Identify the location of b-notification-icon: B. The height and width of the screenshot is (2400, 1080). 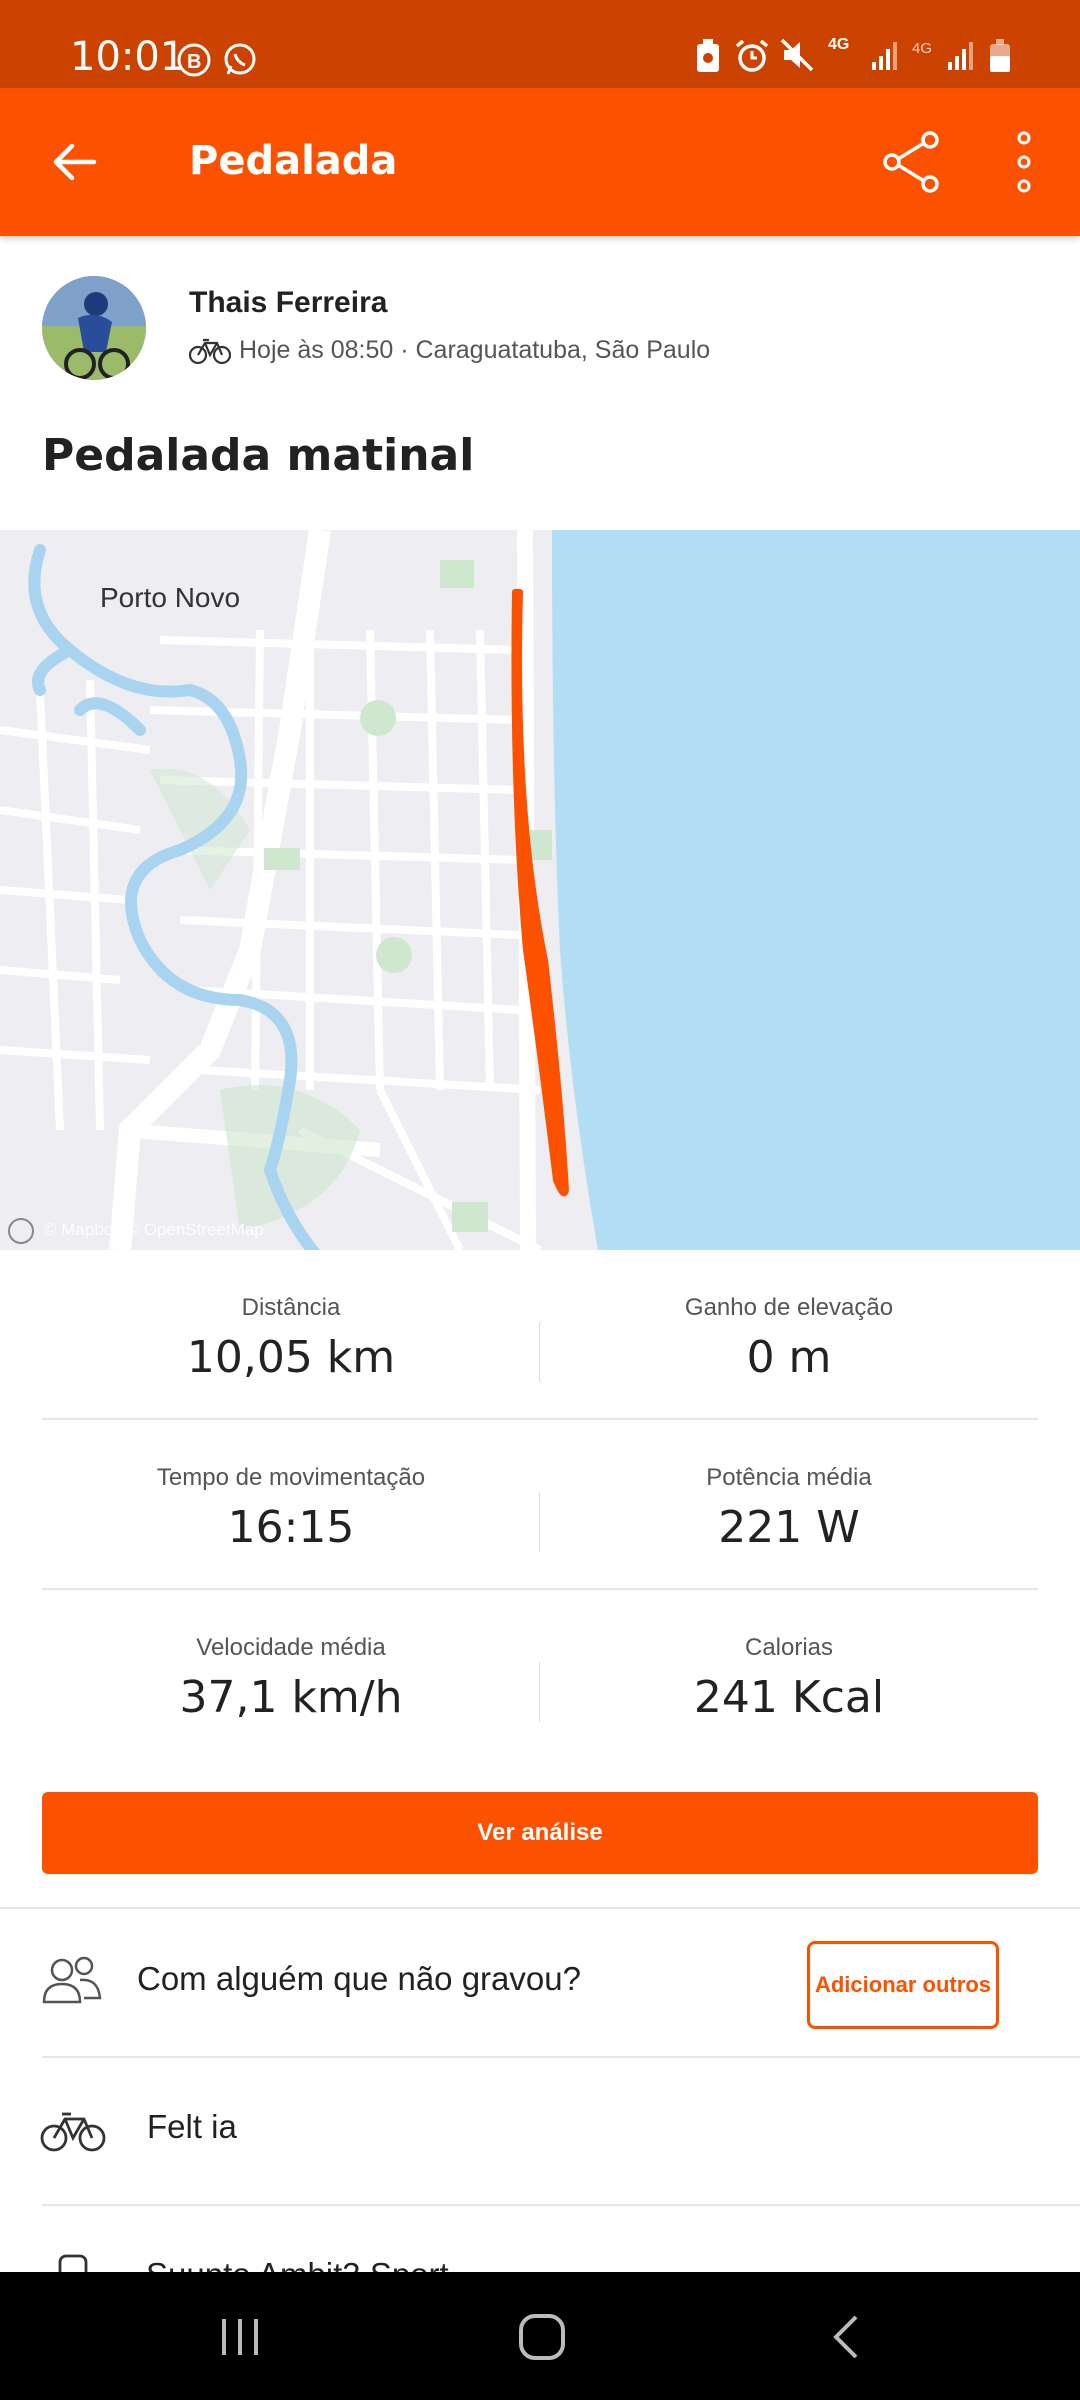
(194, 62).